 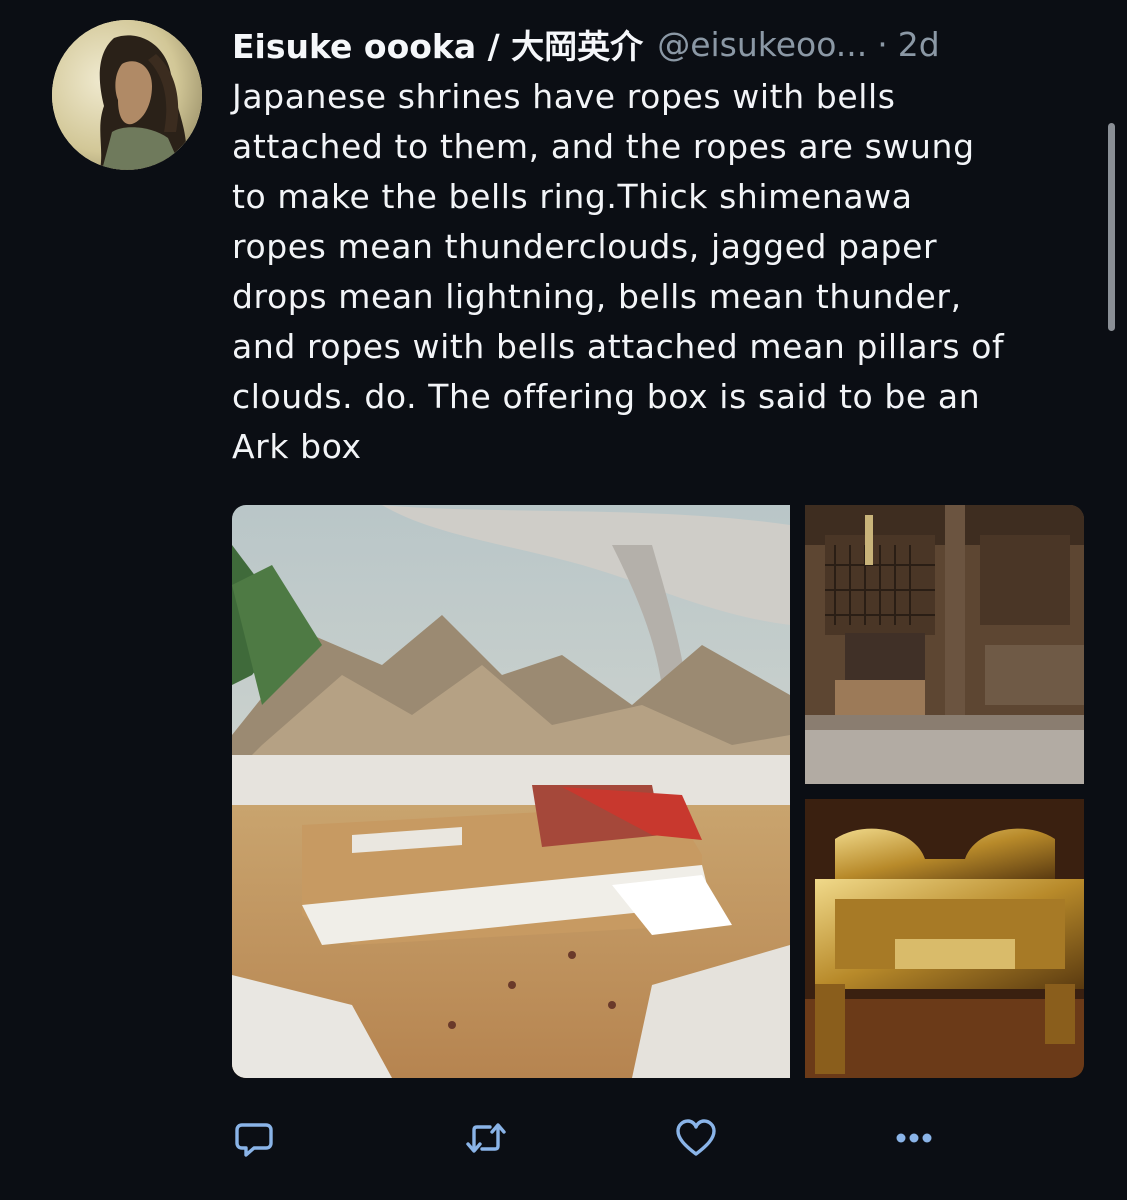 I want to click on ark-photo-image, so click(x=944, y=938).